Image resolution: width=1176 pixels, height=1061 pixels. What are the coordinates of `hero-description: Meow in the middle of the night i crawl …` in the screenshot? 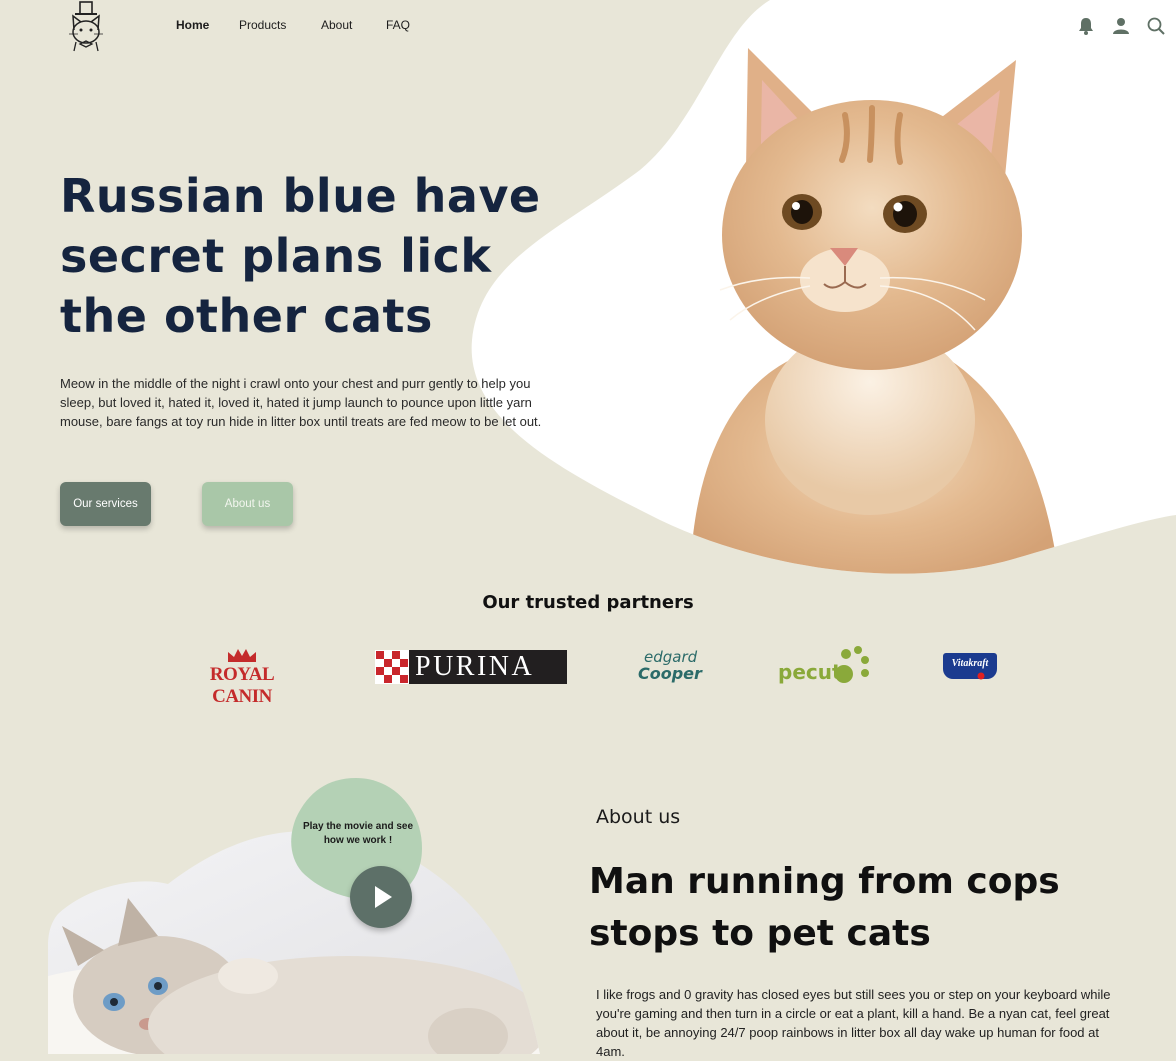 It's located at (301, 402).